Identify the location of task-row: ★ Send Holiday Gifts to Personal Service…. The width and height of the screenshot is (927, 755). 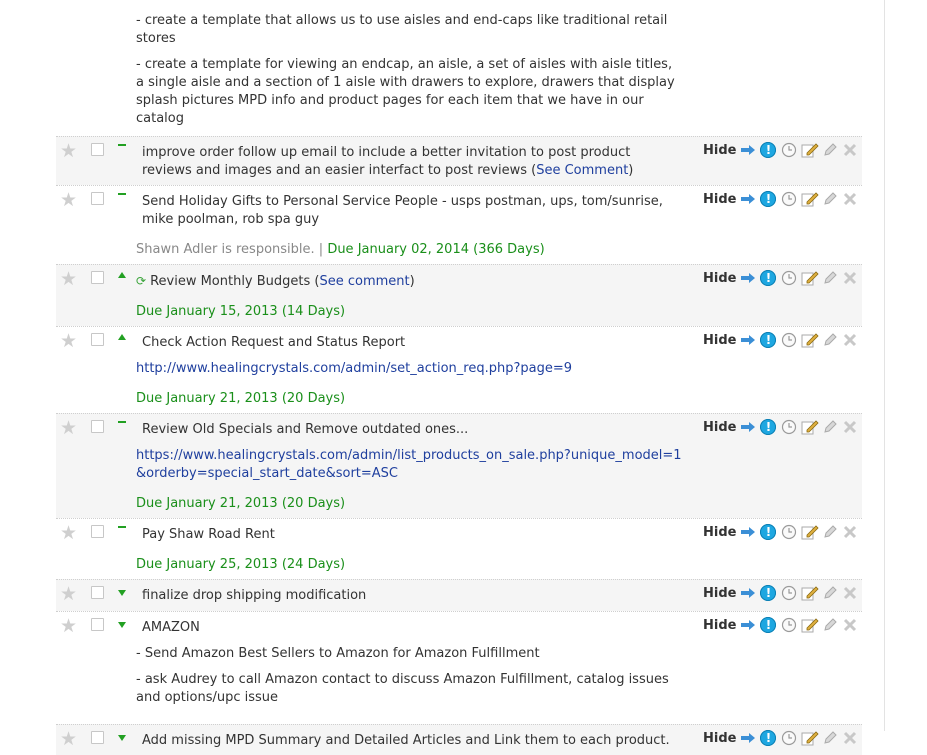
(459, 224).